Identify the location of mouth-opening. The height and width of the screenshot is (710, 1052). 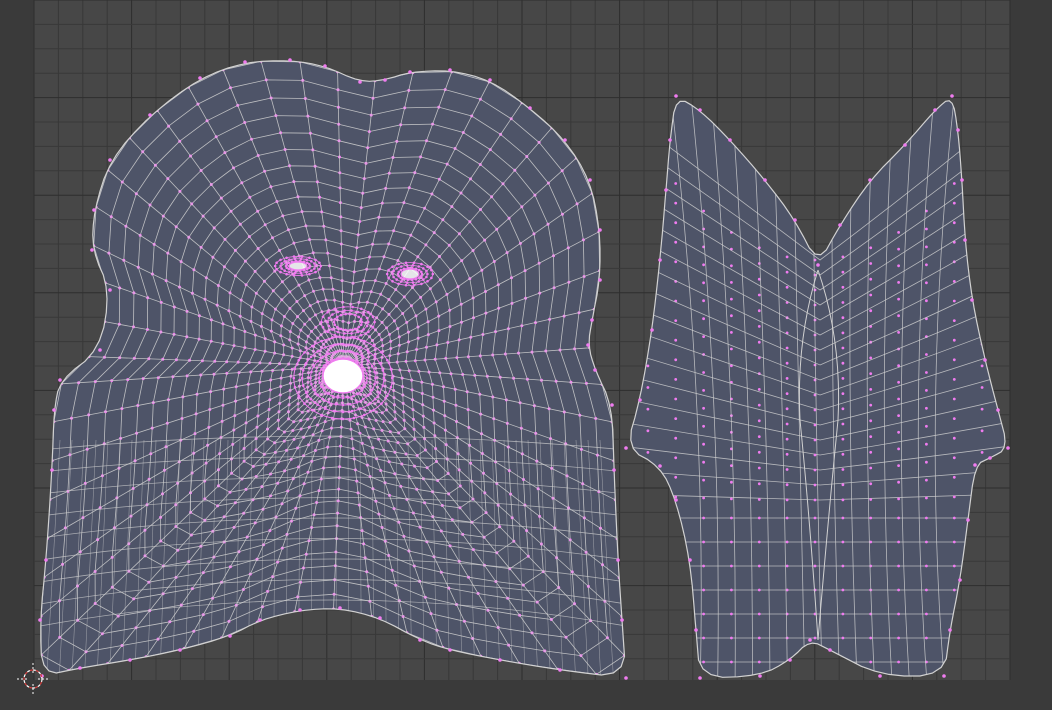
(343, 376).